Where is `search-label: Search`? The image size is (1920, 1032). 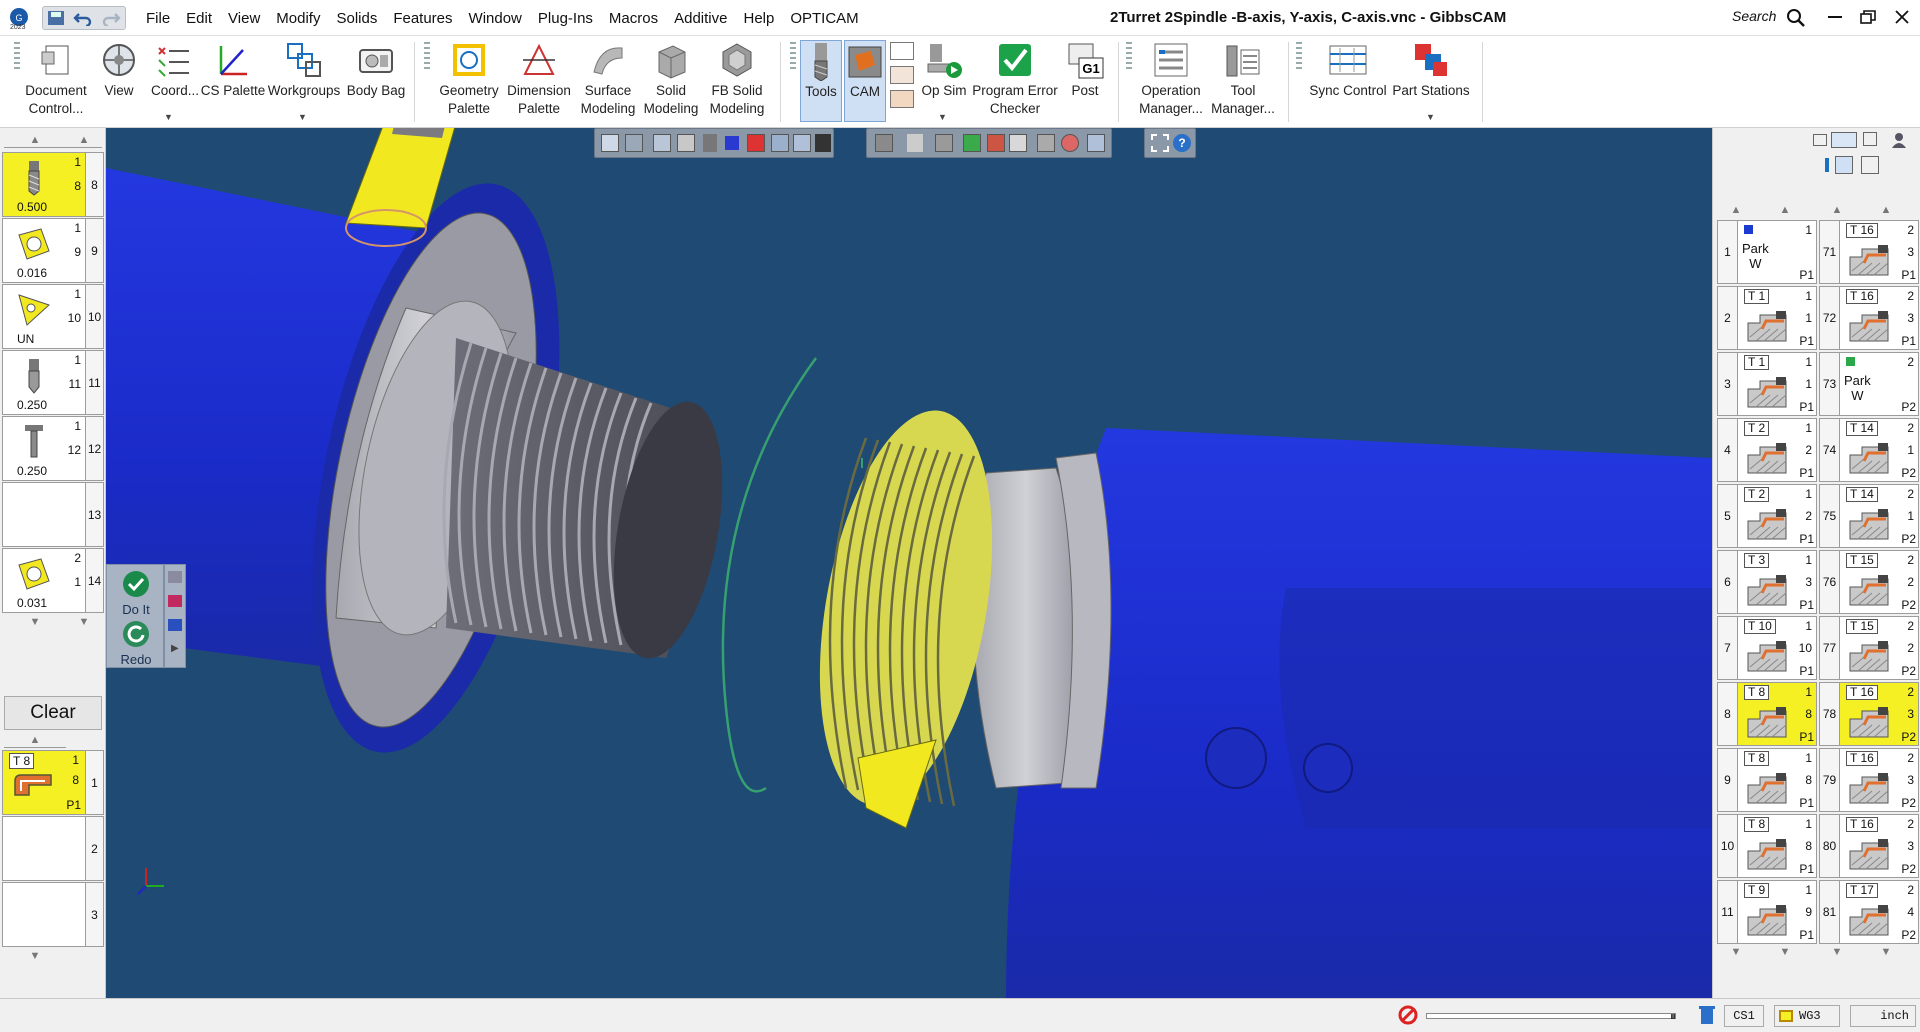
search-label: Search is located at coordinates (1754, 16).